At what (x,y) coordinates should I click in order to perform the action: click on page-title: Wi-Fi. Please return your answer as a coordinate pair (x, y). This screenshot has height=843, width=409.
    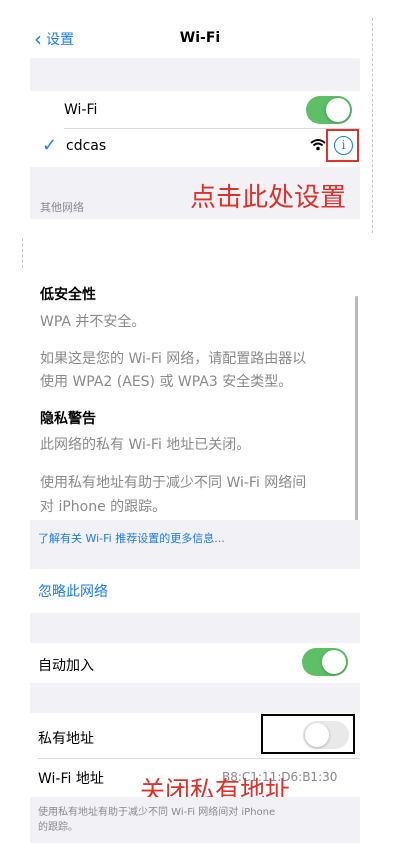
    Looking at the image, I should click on (200, 38).